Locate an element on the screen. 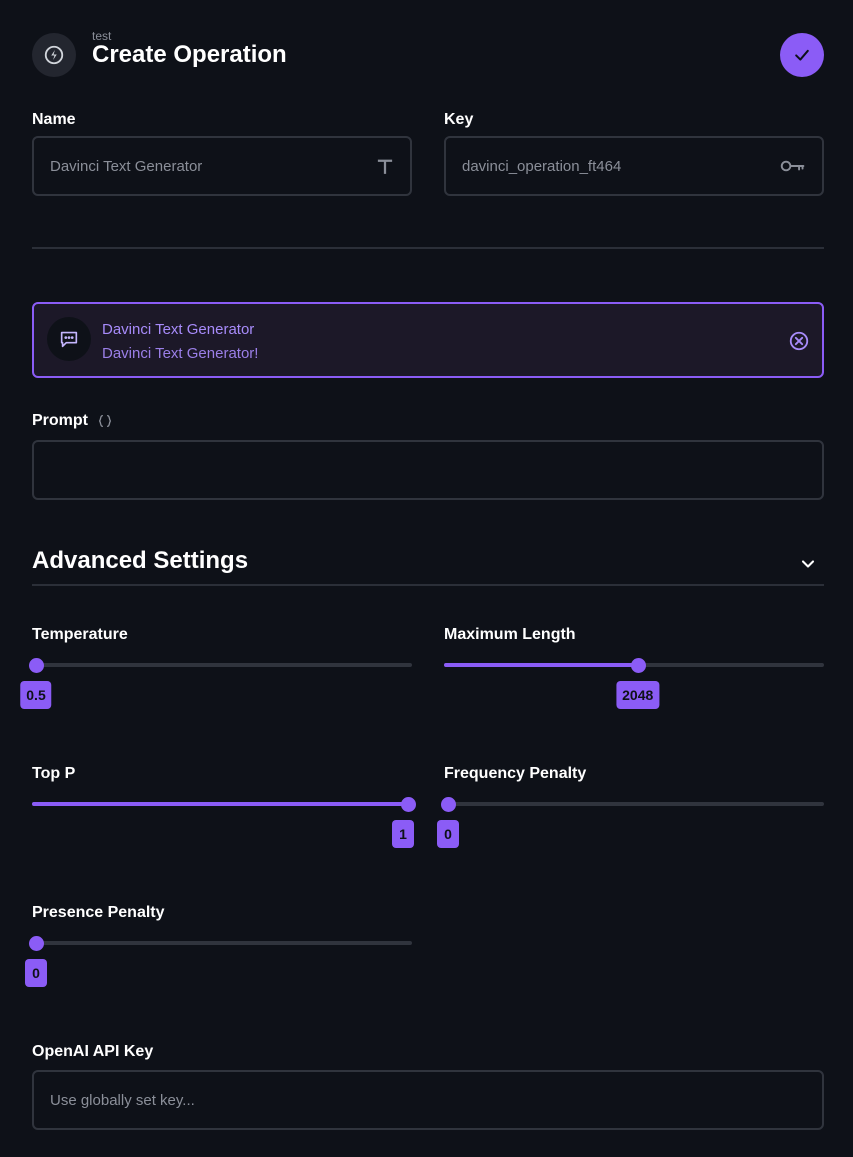 The image size is (853, 1157). prompt-label: Prompt is located at coordinates (60, 420).